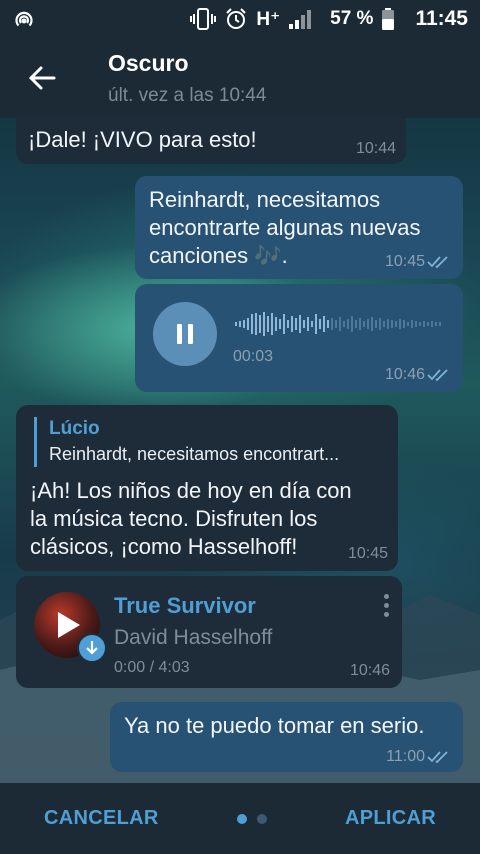  What do you see at coordinates (74, 428) in the screenshot?
I see `reply-author: Lúcio` at bounding box center [74, 428].